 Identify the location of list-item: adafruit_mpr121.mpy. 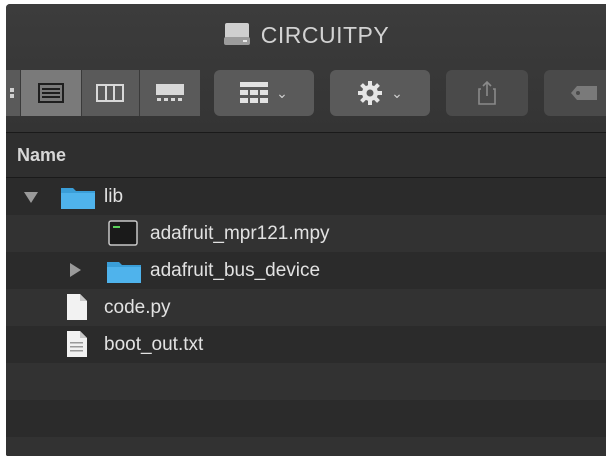
(306, 233).